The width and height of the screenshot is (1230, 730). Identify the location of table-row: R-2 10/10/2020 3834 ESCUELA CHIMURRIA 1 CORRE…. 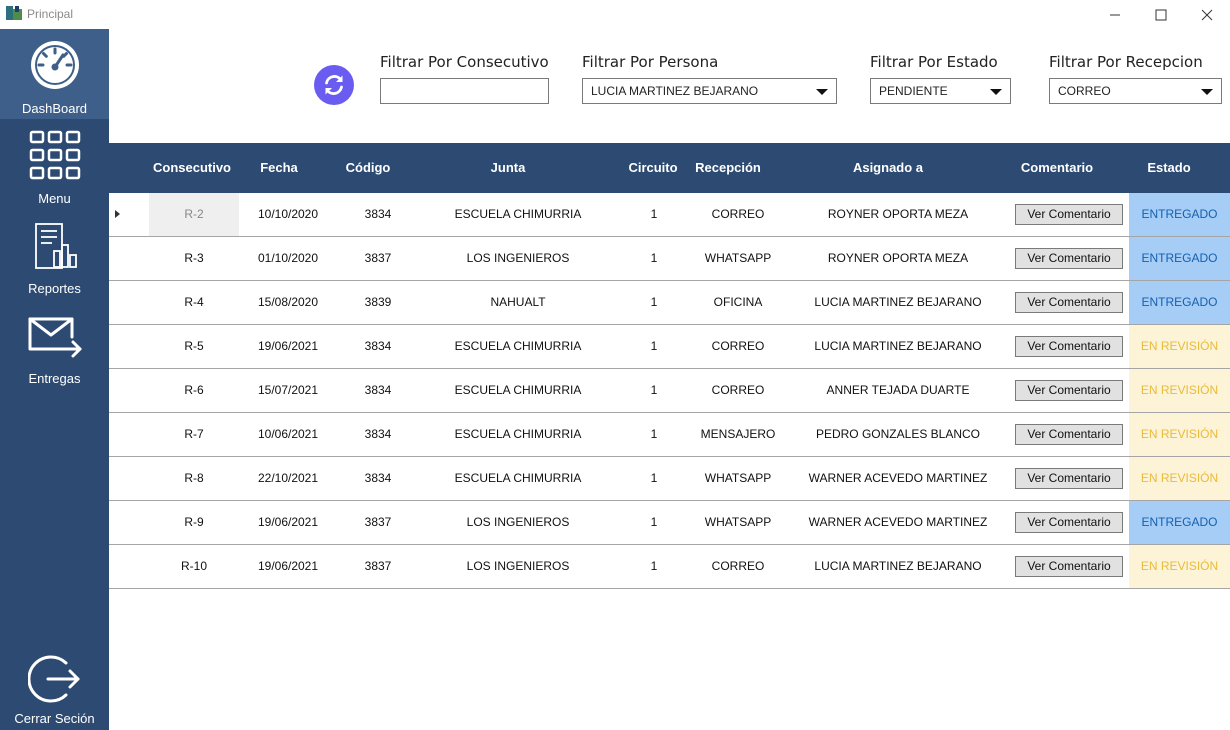
(669, 215).